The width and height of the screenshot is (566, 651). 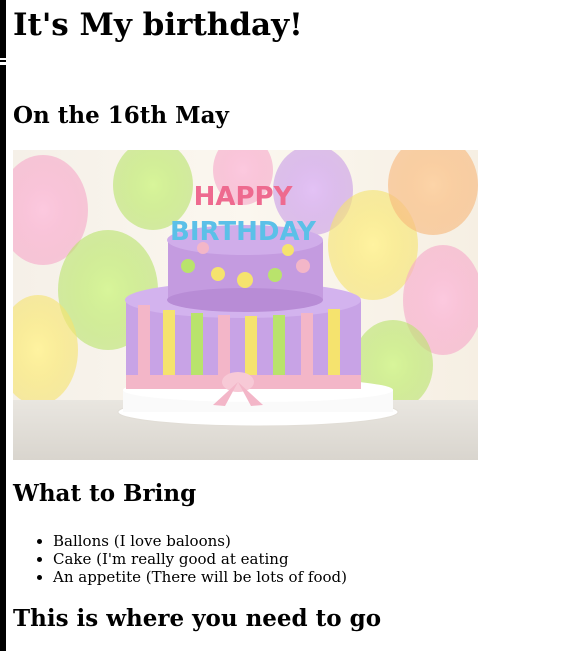 What do you see at coordinates (158, 25) in the screenshot?
I see `page-title: It's My birthday!` at bounding box center [158, 25].